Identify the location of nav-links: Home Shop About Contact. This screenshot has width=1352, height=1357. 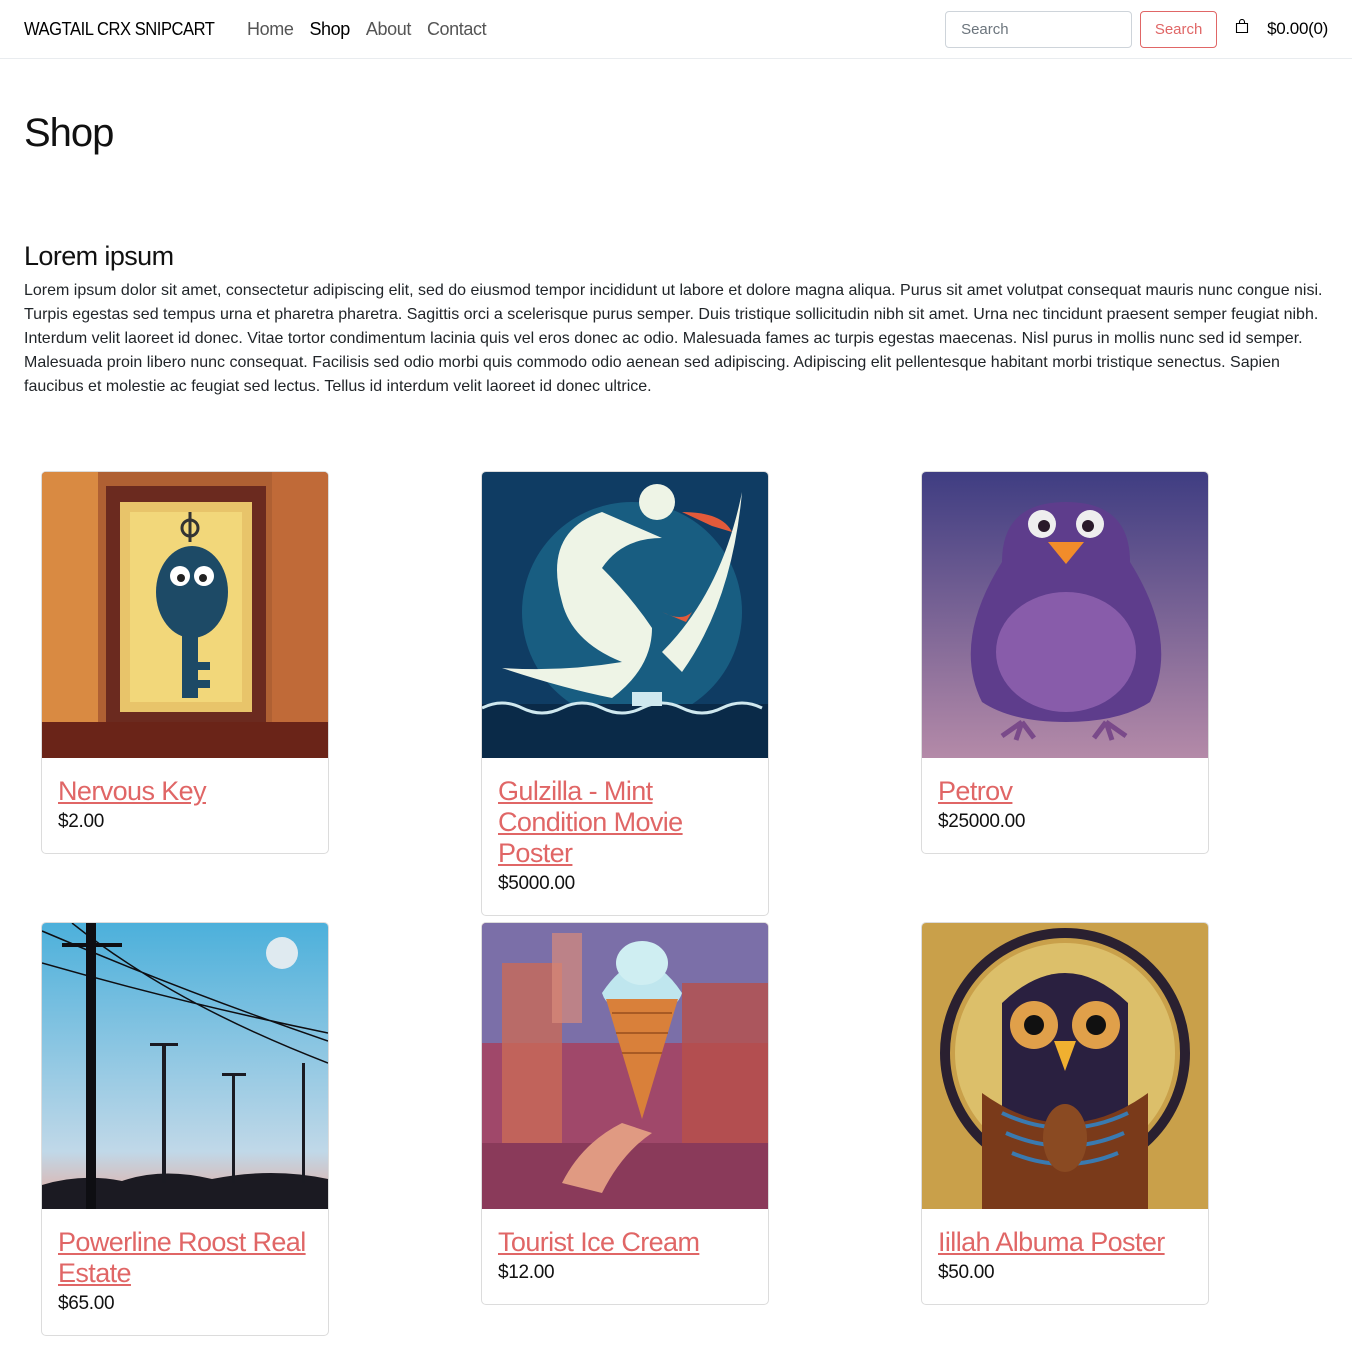
(367, 29).